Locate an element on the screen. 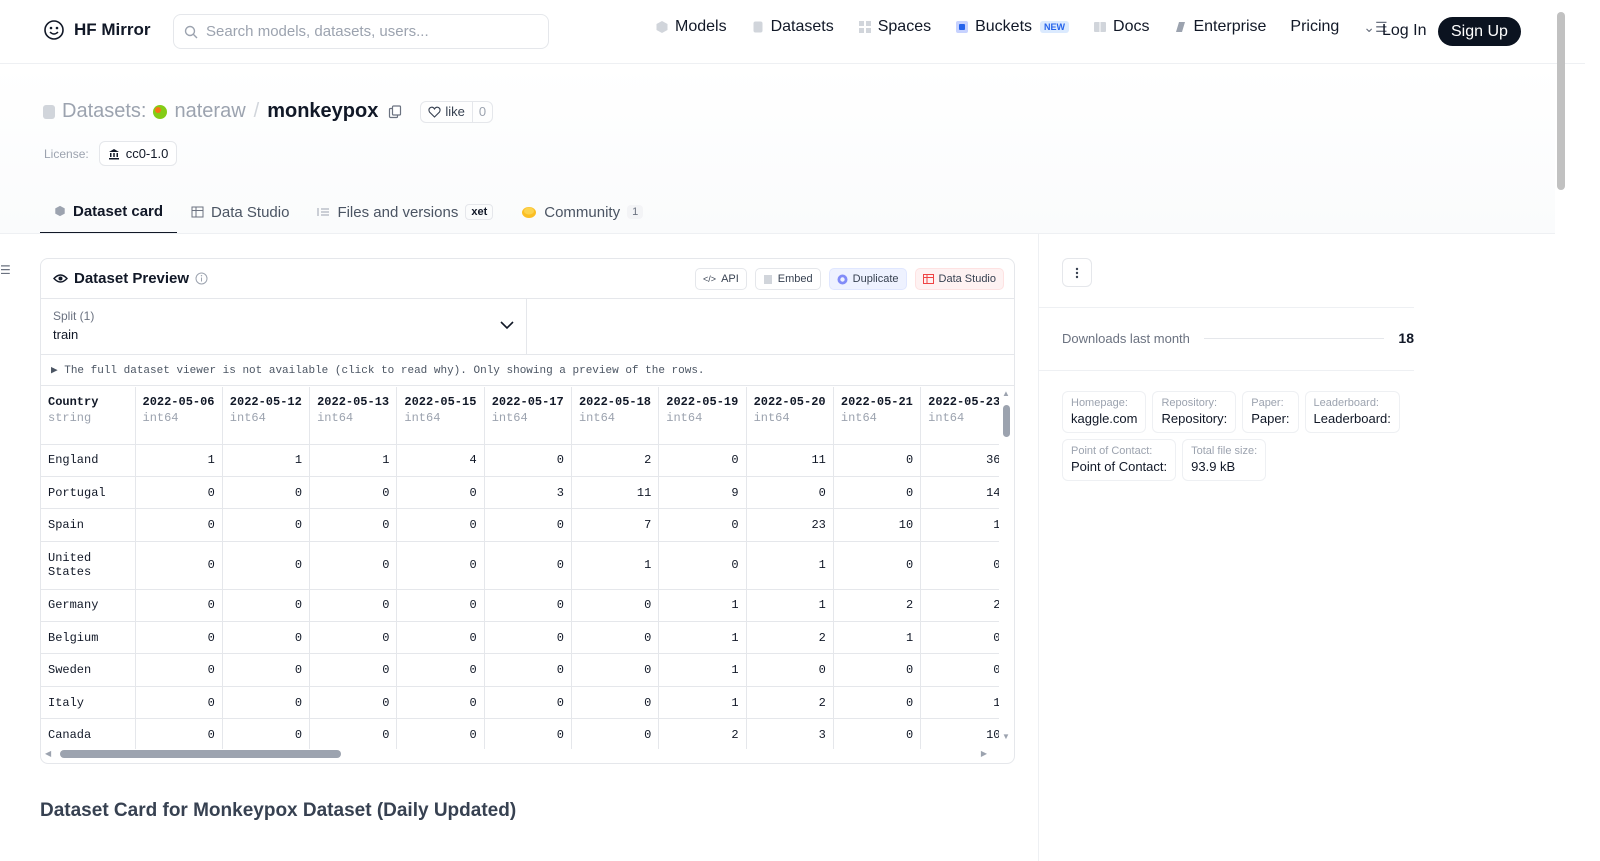  nav-docs: Docs is located at coordinates (1121, 27).